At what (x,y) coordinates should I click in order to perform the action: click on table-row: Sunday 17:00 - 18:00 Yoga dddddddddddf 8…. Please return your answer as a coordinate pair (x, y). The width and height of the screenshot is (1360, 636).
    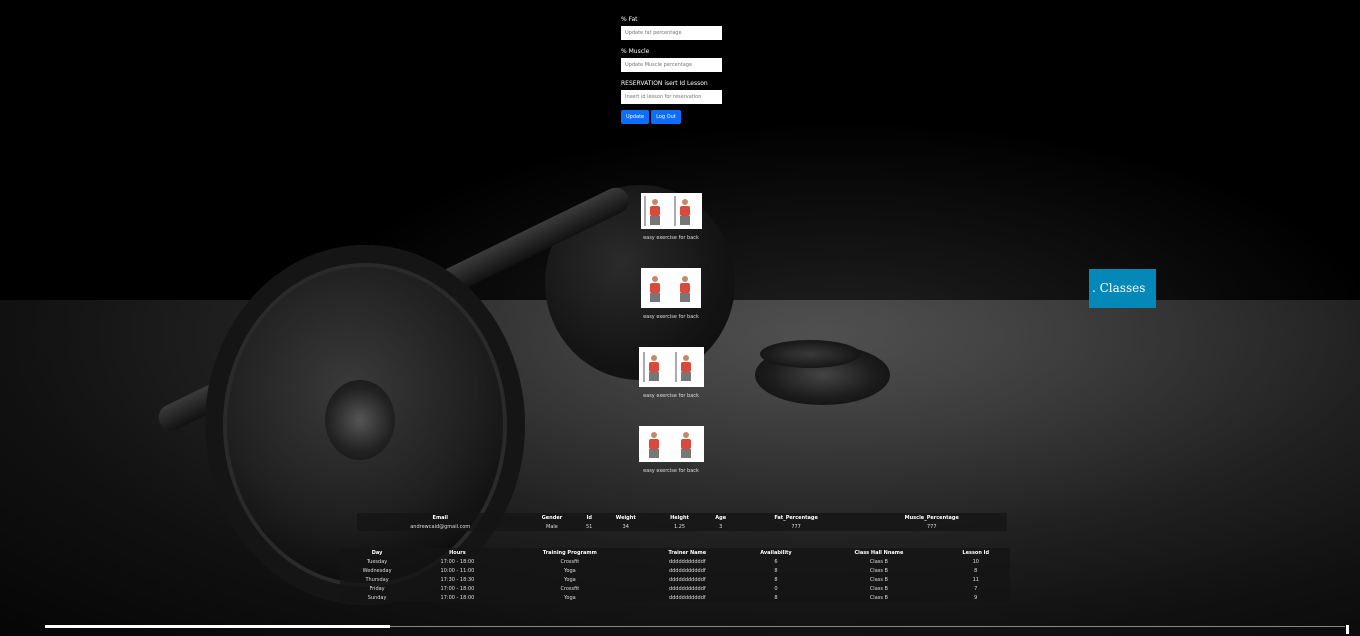
    Looking at the image, I should click on (675, 597).